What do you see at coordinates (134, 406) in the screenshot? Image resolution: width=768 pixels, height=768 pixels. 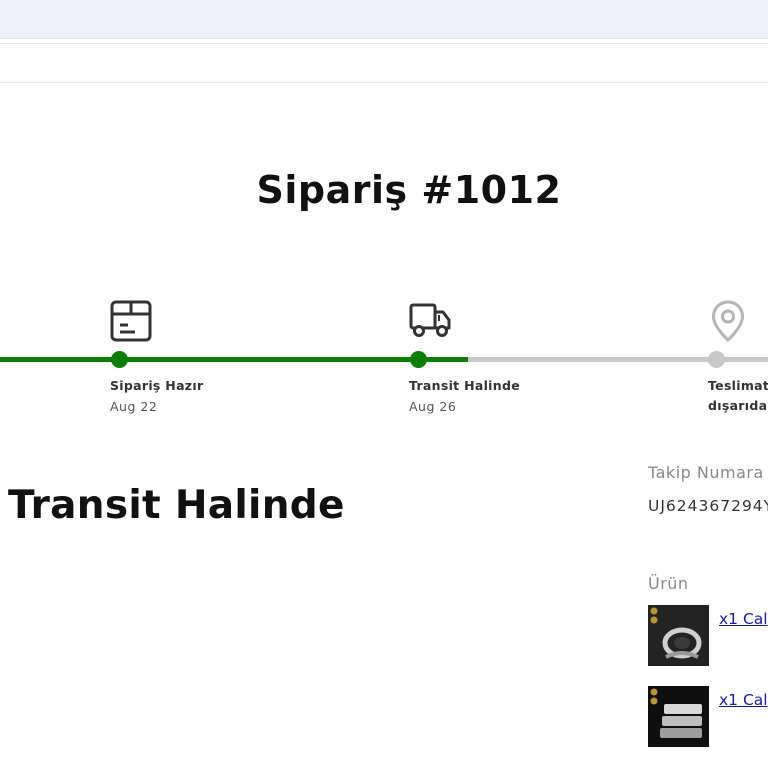 I see `step-date-siparis-hazir: Aug 22` at bounding box center [134, 406].